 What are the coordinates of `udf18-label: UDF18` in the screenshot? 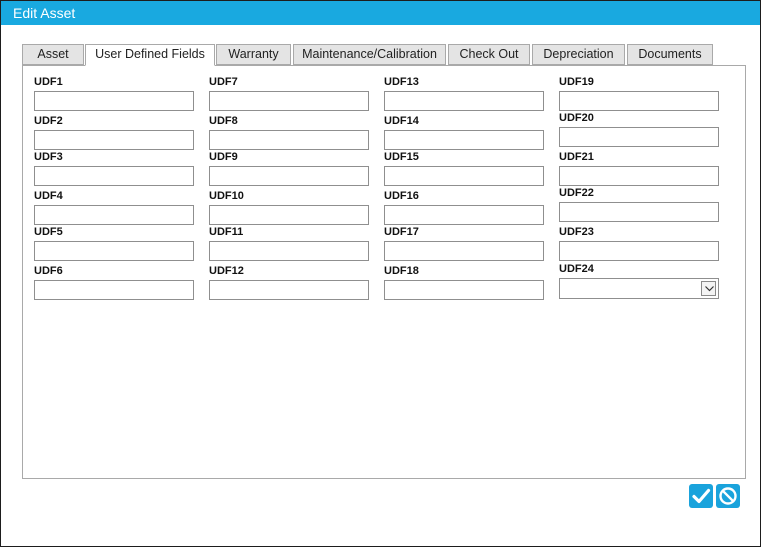 It's located at (401, 271).